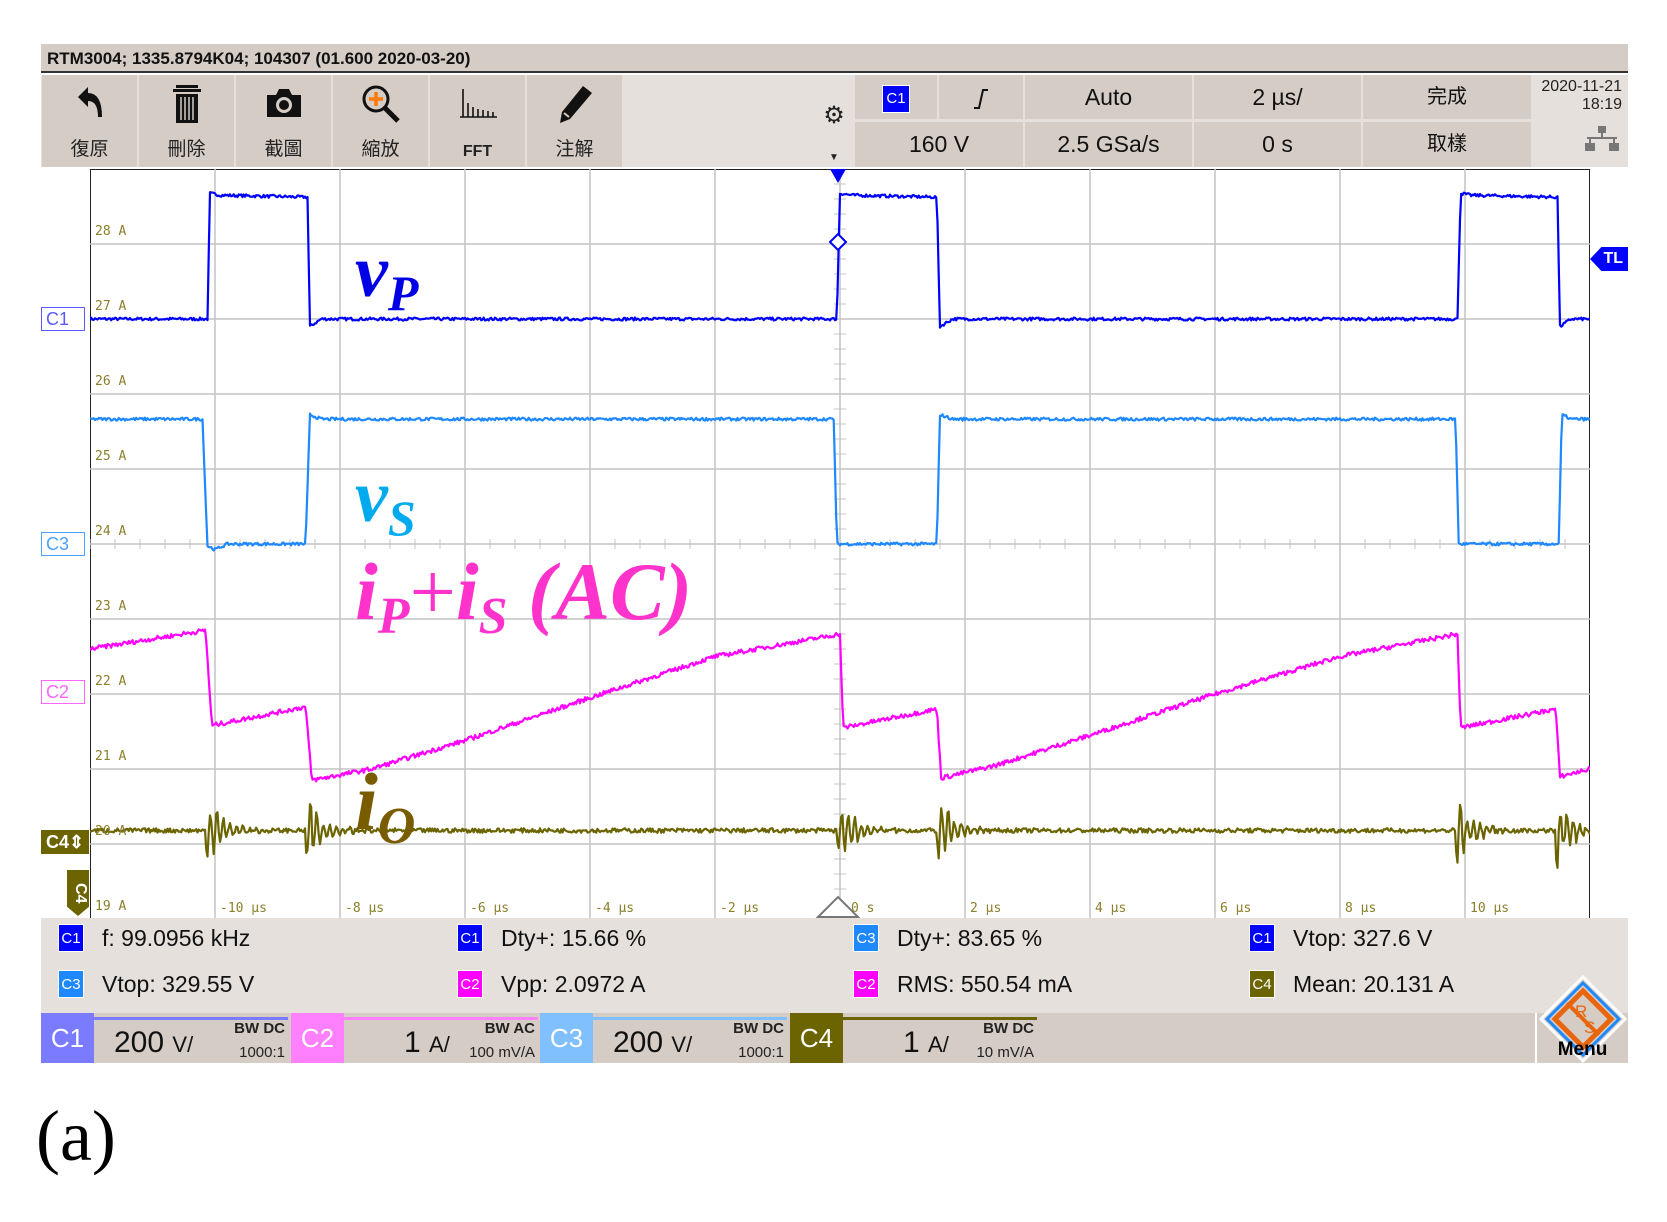  I want to click on horizontal-position: 0 s, so click(1277, 144).